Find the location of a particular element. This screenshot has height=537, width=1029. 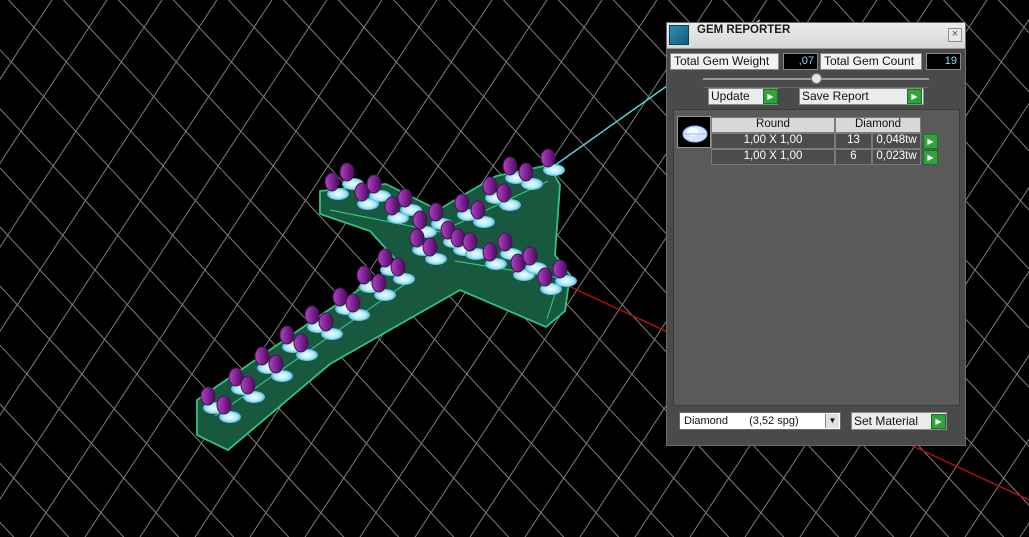

gem-preview-icon is located at coordinates (694, 132).